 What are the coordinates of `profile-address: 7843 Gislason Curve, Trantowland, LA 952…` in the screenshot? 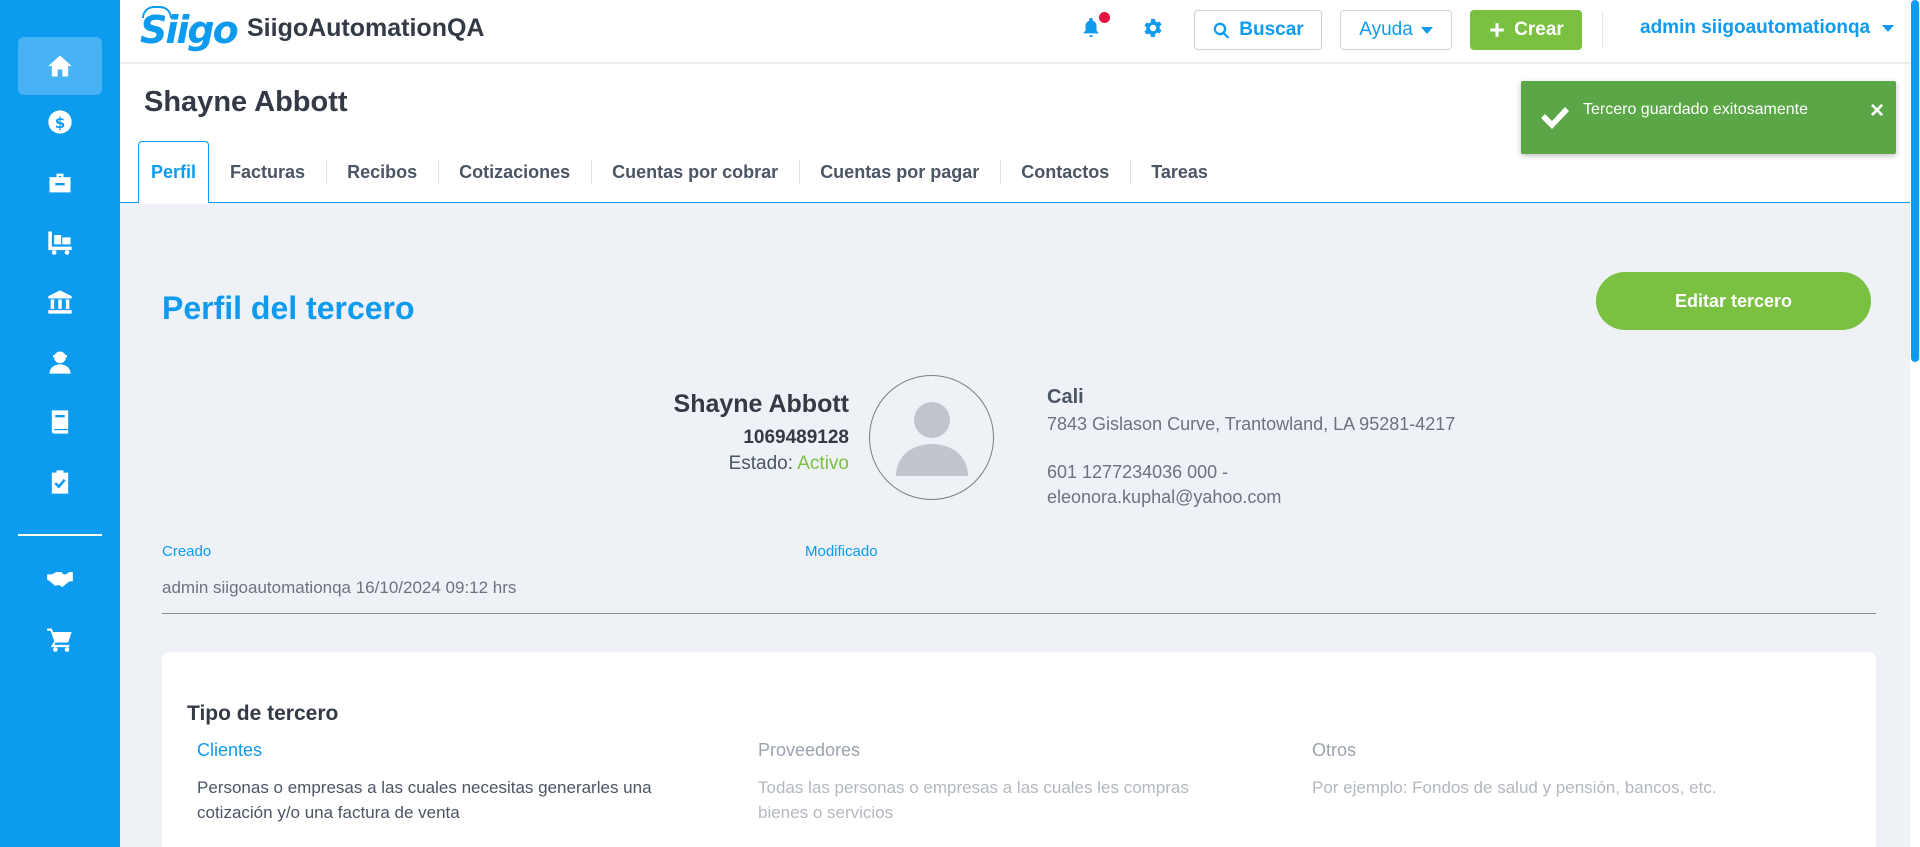 It's located at (1251, 424).